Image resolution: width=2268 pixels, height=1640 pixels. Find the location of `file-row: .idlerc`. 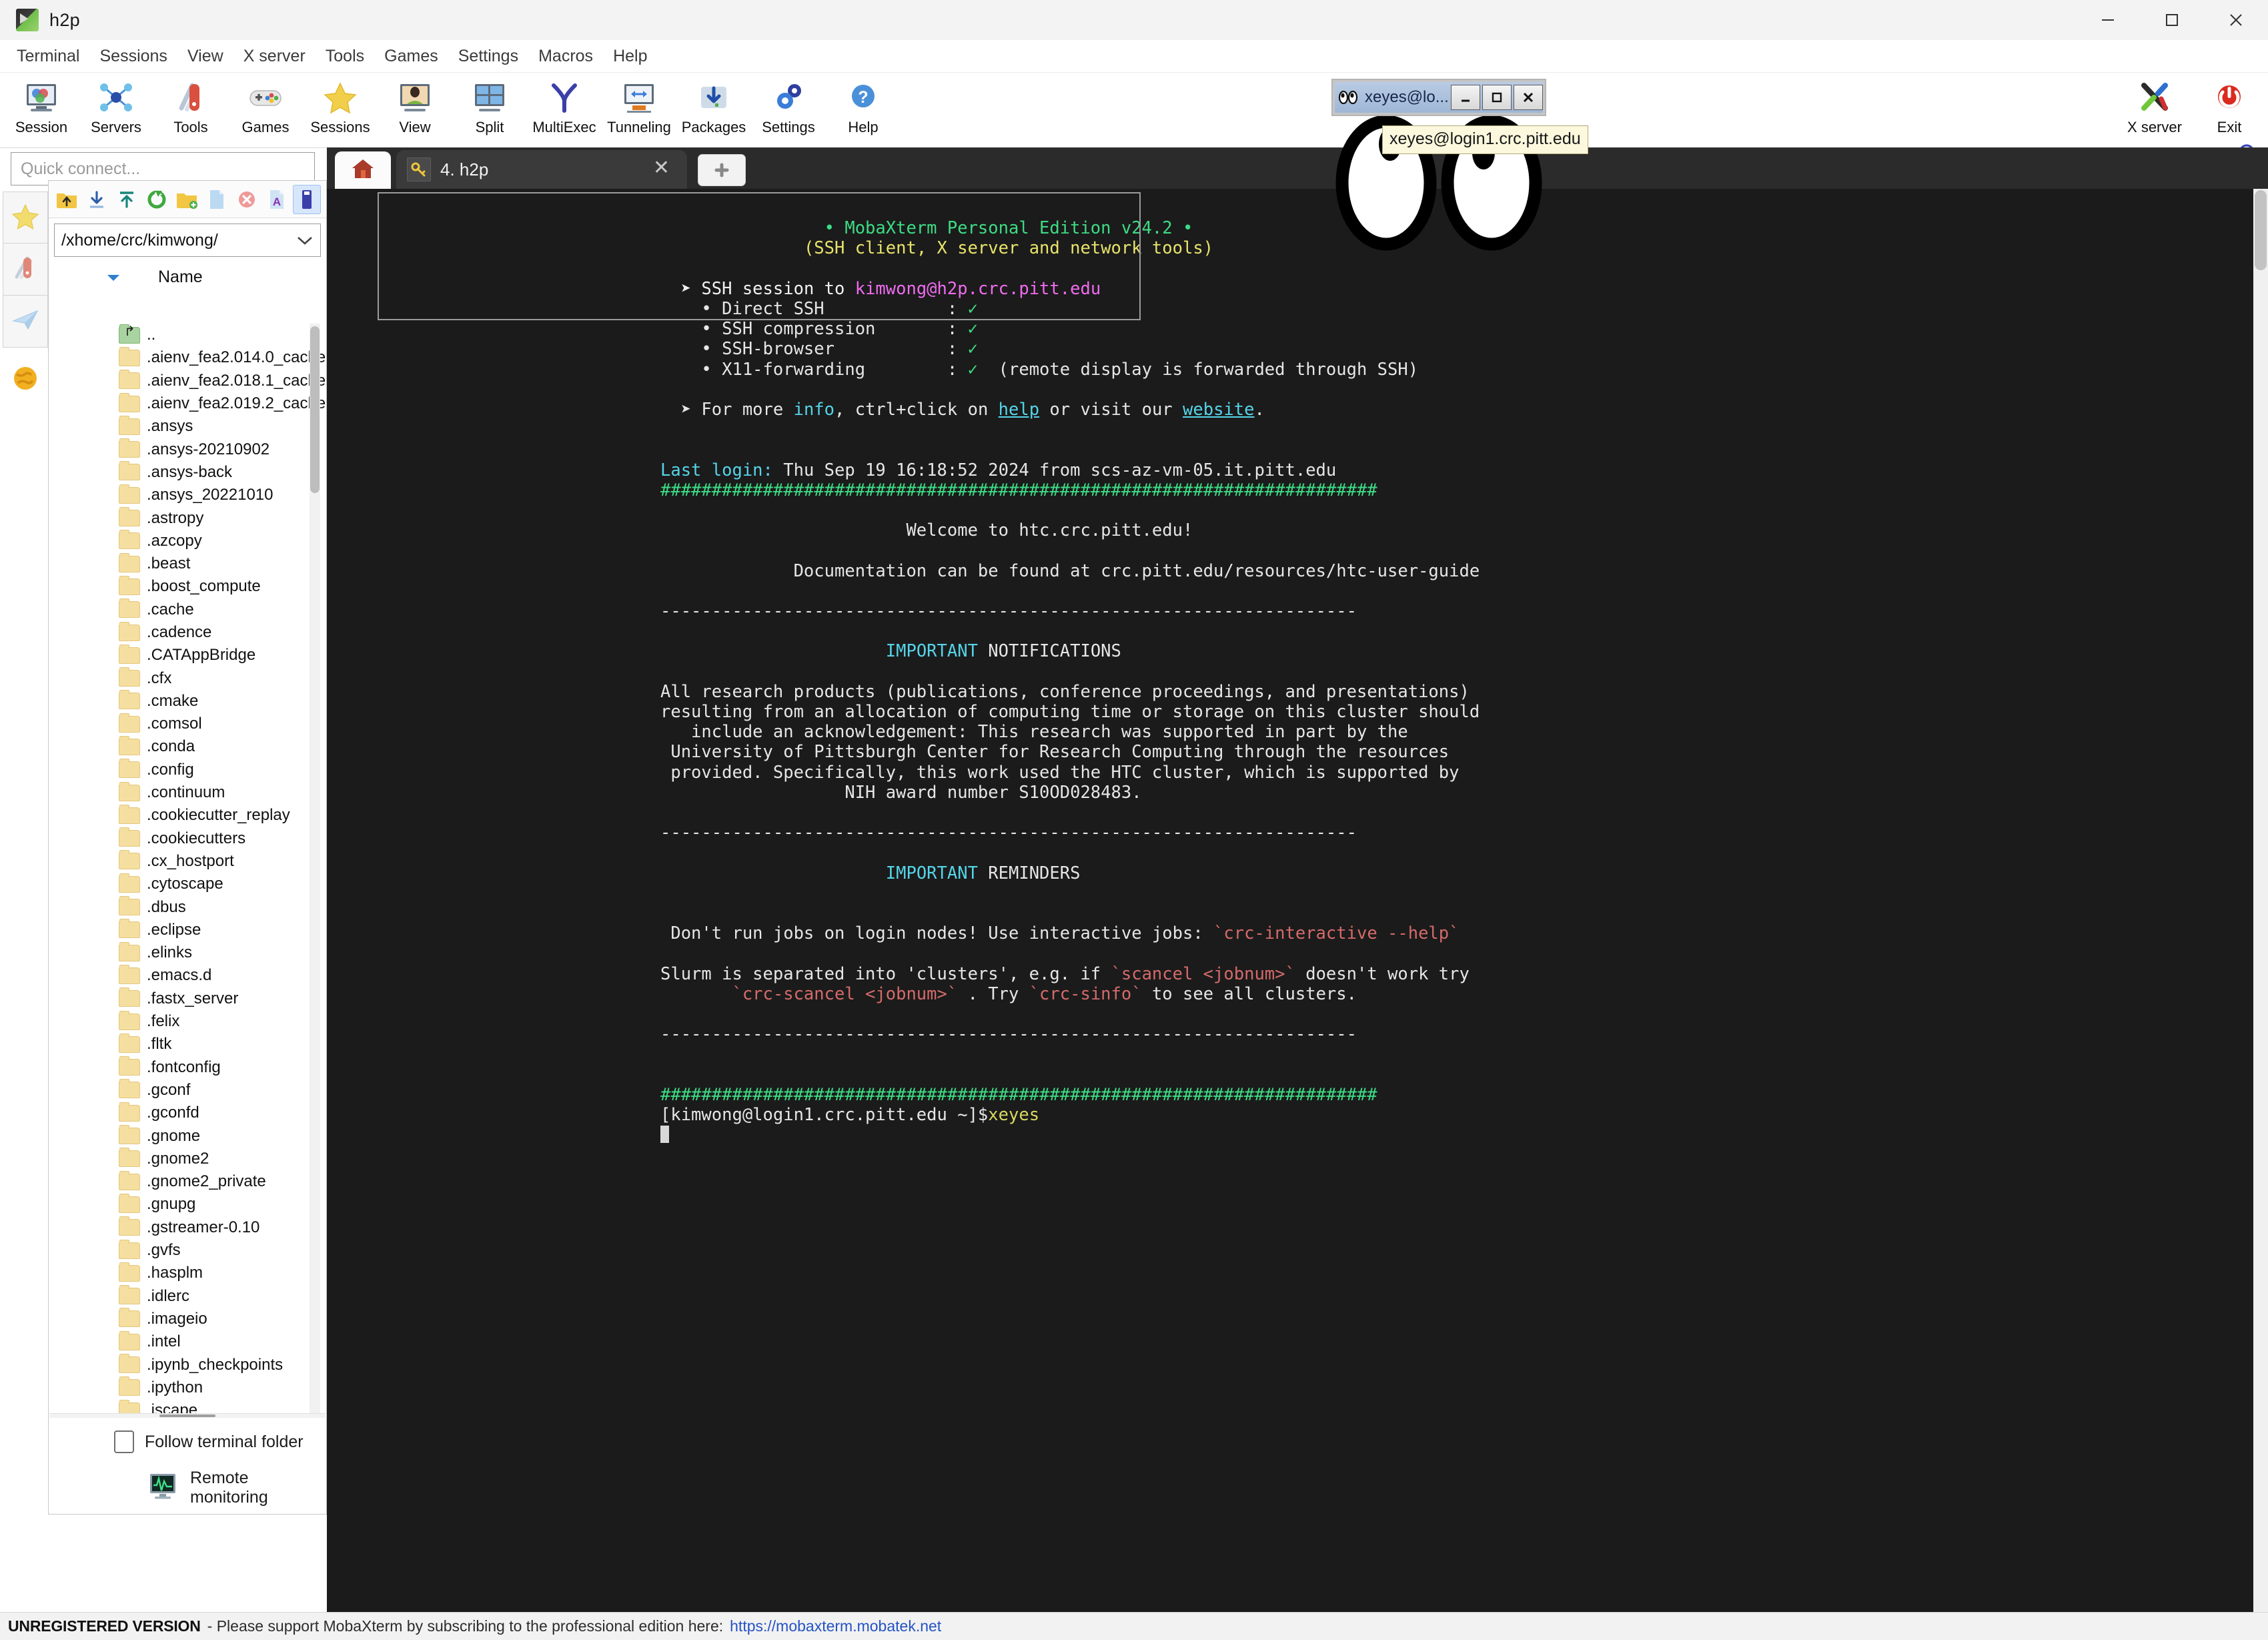

file-row: .idlerc is located at coordinates (188, 1295).